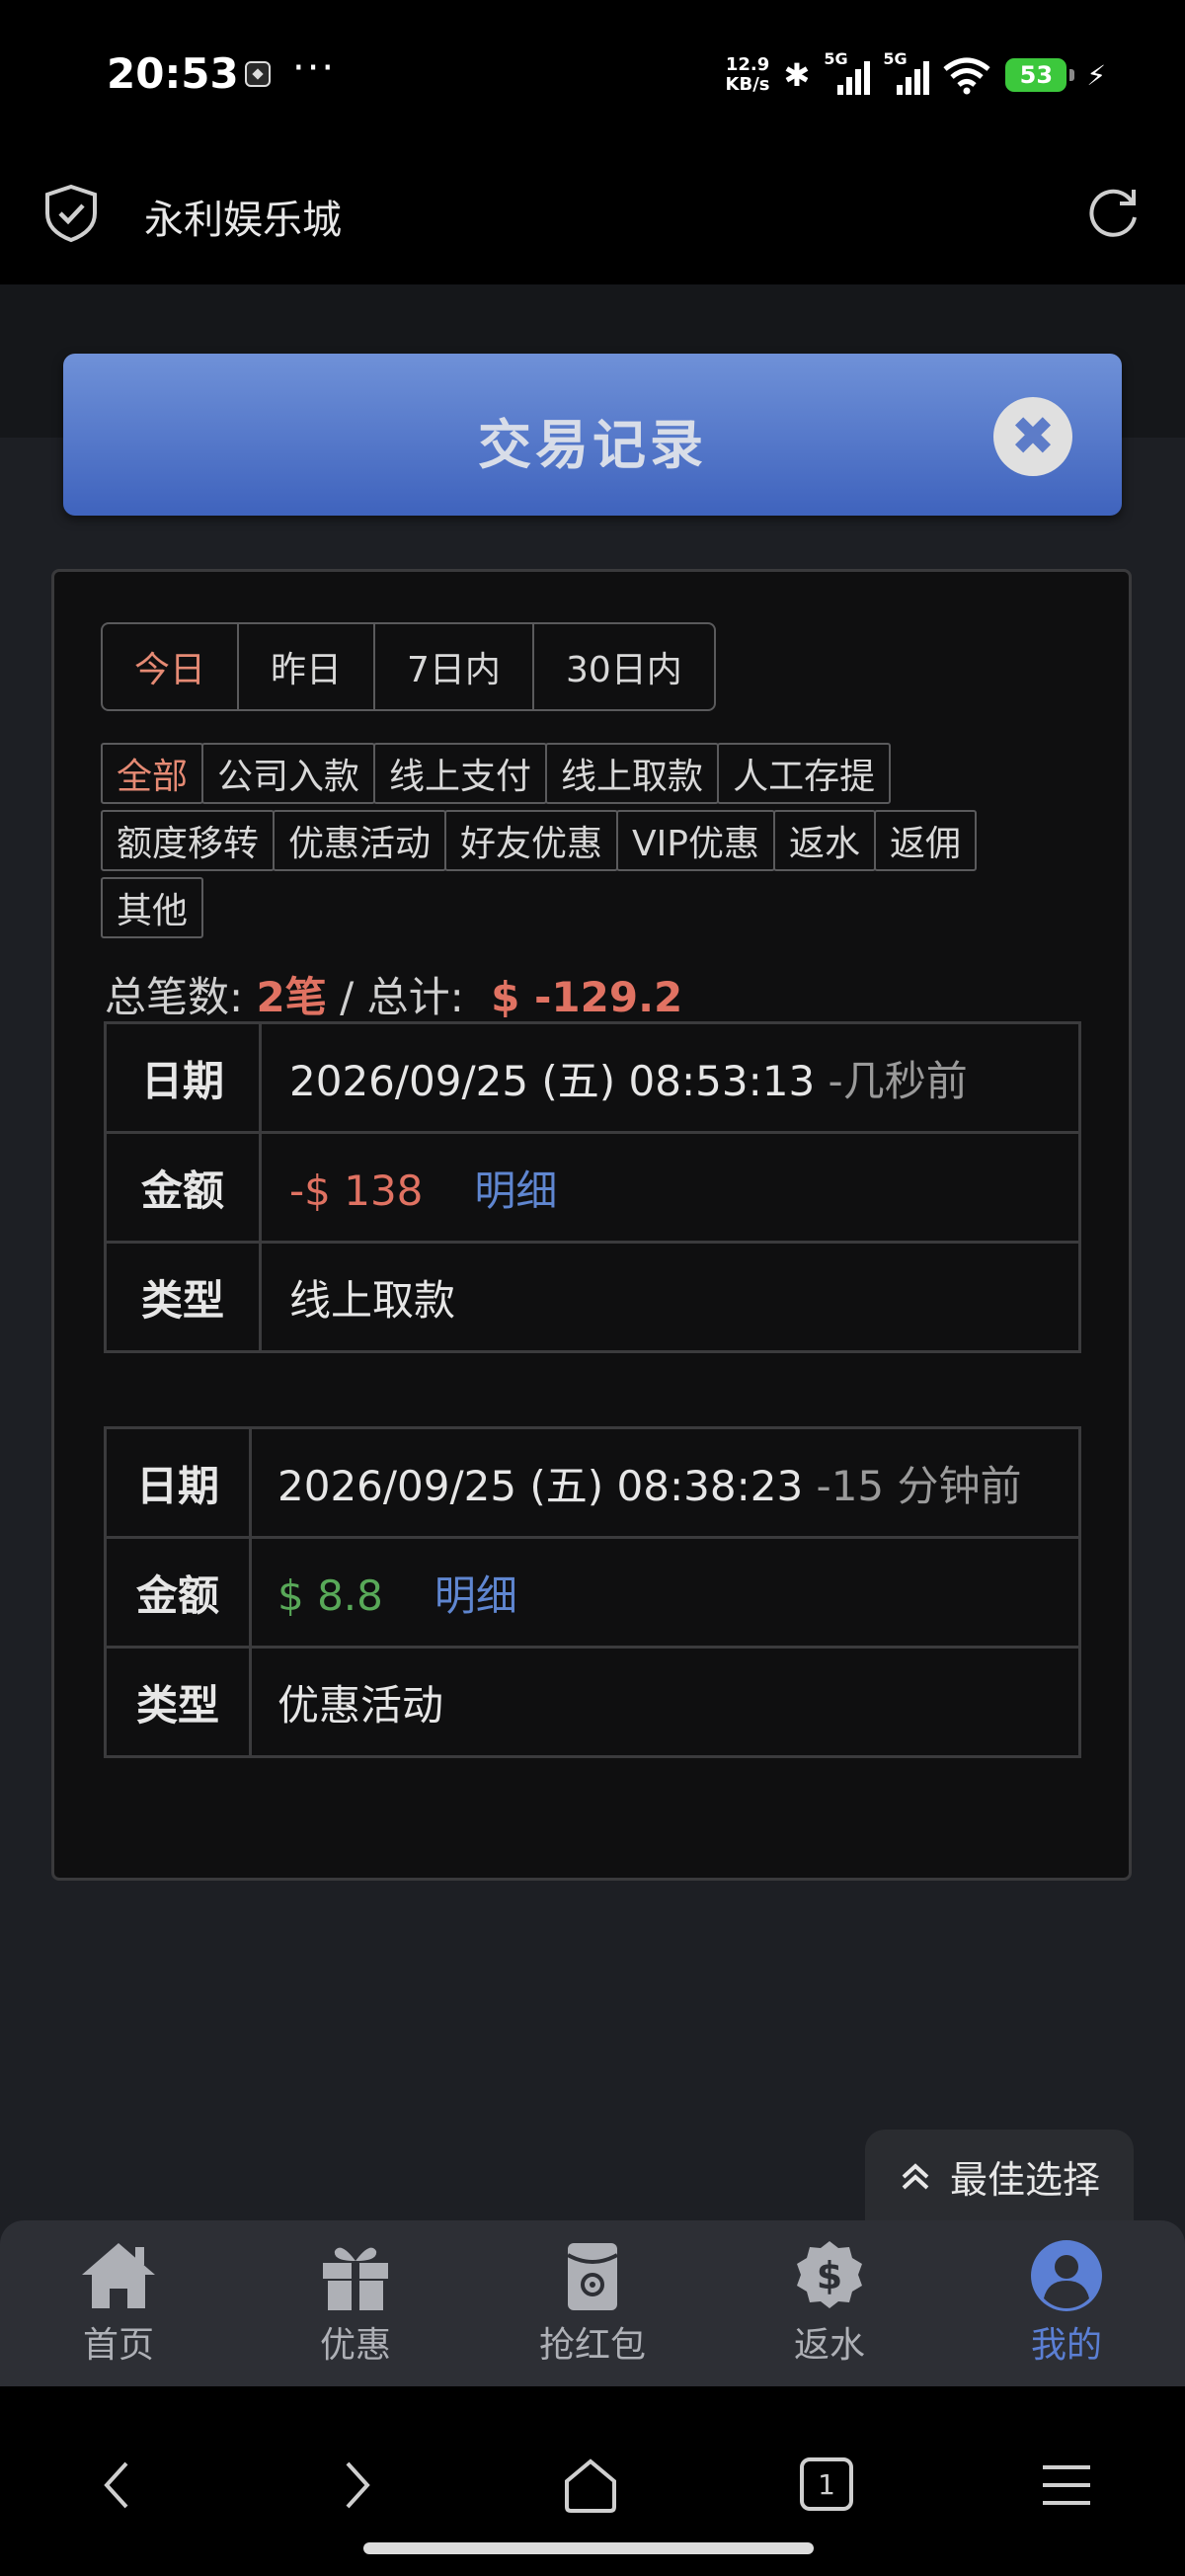 The width and height of the screenshot is (1185, 2576). Describe the element at coordinates (916, 2176) in the screenshot. I see `double-chevron-up-icon` at that location.